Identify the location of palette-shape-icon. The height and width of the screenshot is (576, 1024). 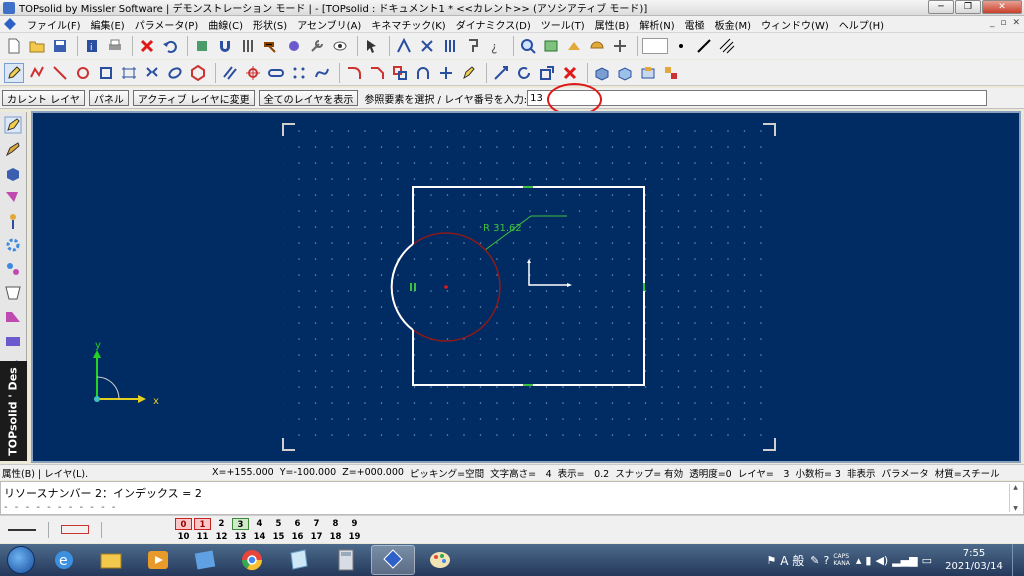
(13, 173).